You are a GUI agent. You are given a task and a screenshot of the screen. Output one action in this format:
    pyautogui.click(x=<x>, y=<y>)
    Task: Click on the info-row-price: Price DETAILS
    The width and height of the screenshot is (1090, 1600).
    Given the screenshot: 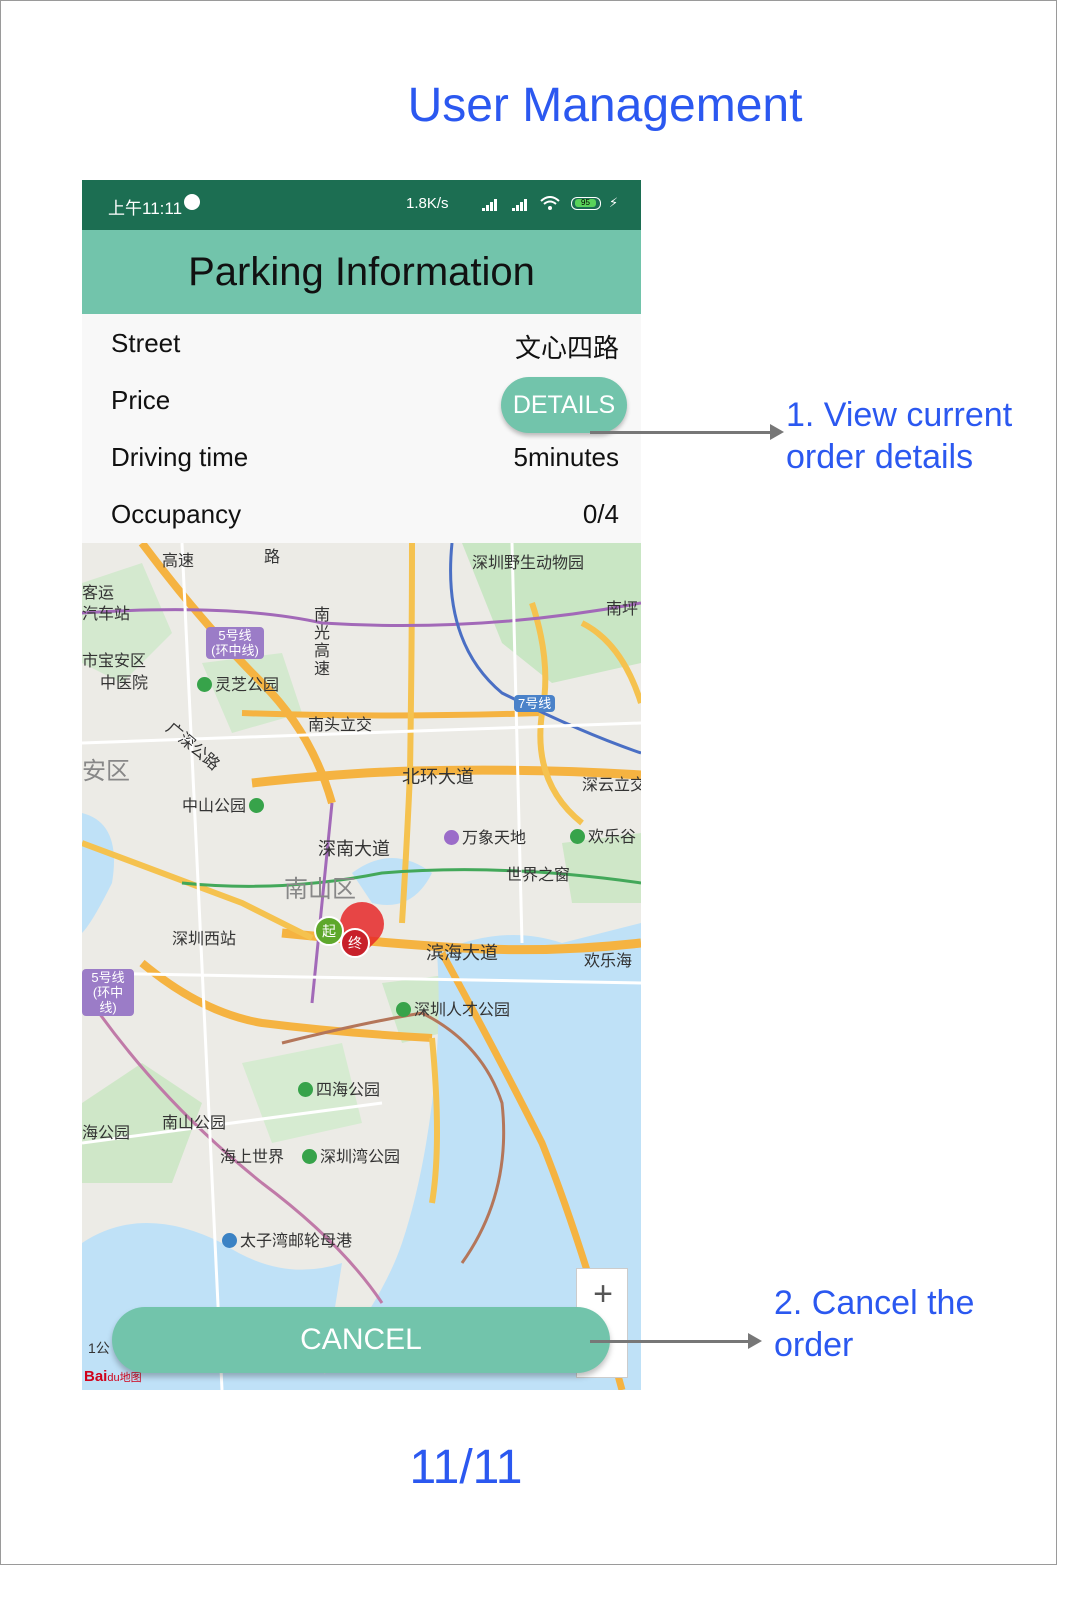 What is the action you would take?
    pyautogui.click(x=361, y=402)
    